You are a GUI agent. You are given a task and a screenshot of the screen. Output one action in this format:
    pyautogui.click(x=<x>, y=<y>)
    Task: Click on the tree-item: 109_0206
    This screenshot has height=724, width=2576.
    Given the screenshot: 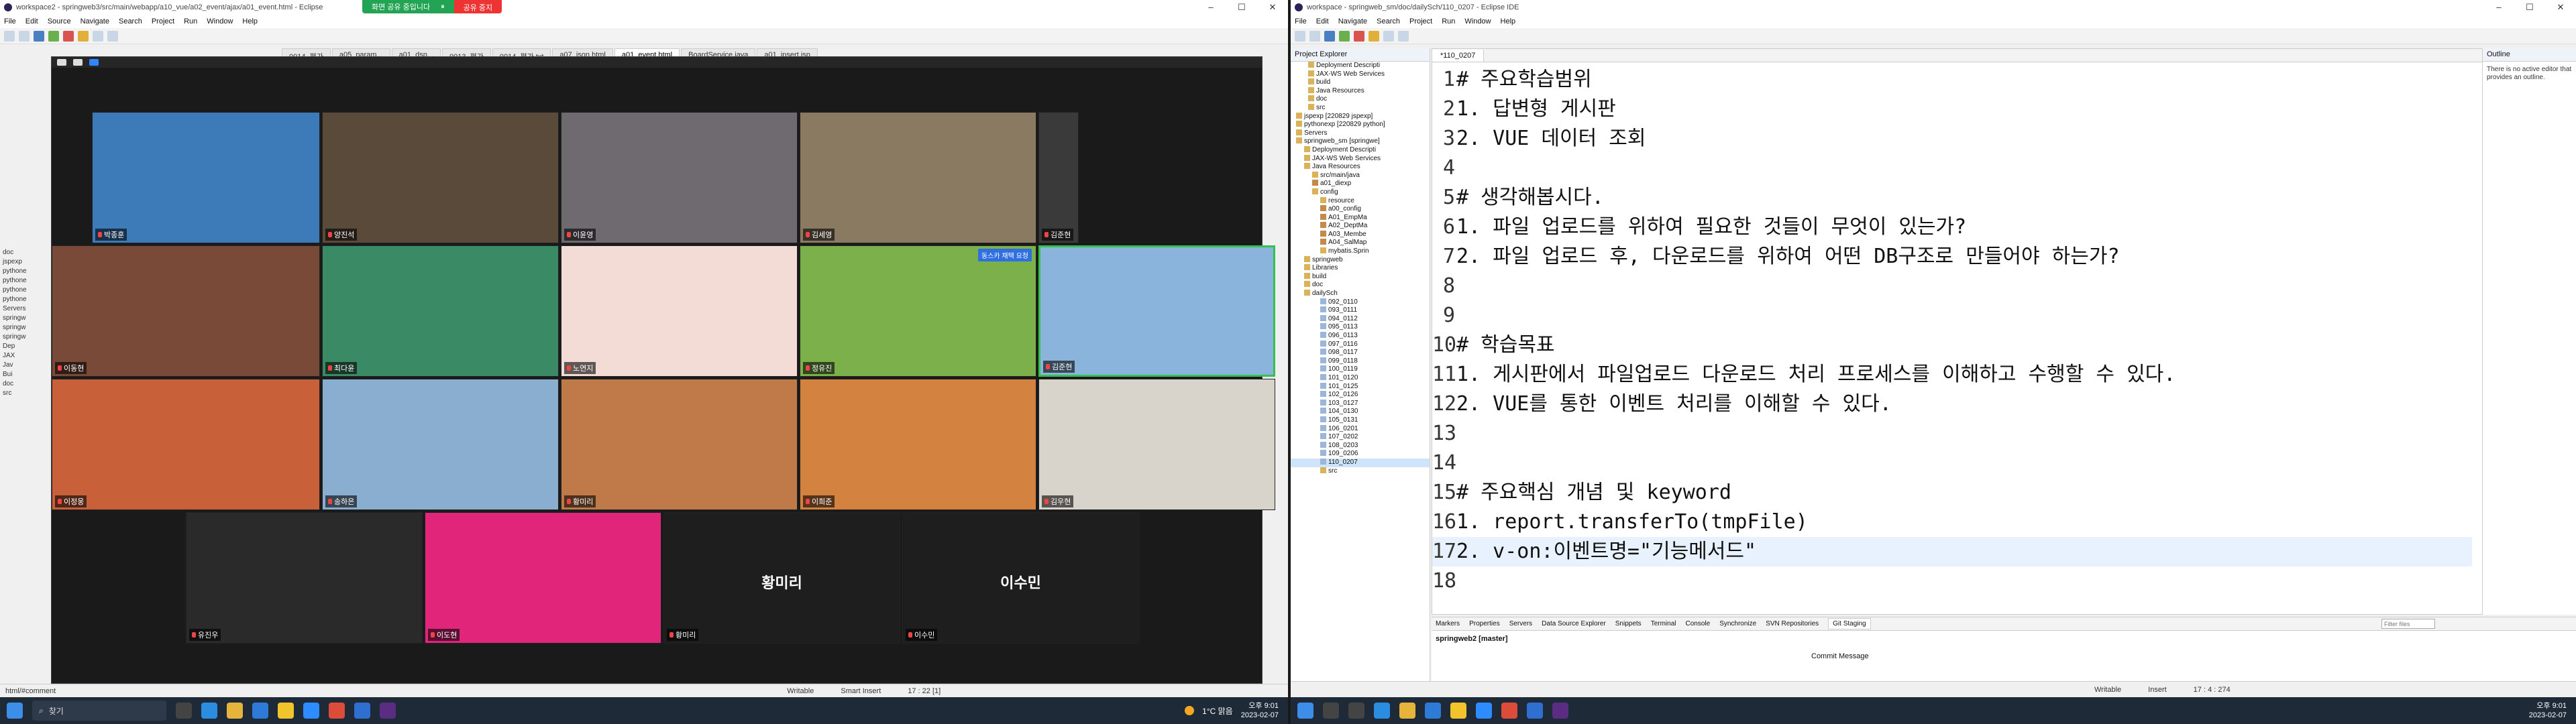 What is the action you would take?
    pyautogui.click(x=1360, y=455)
    